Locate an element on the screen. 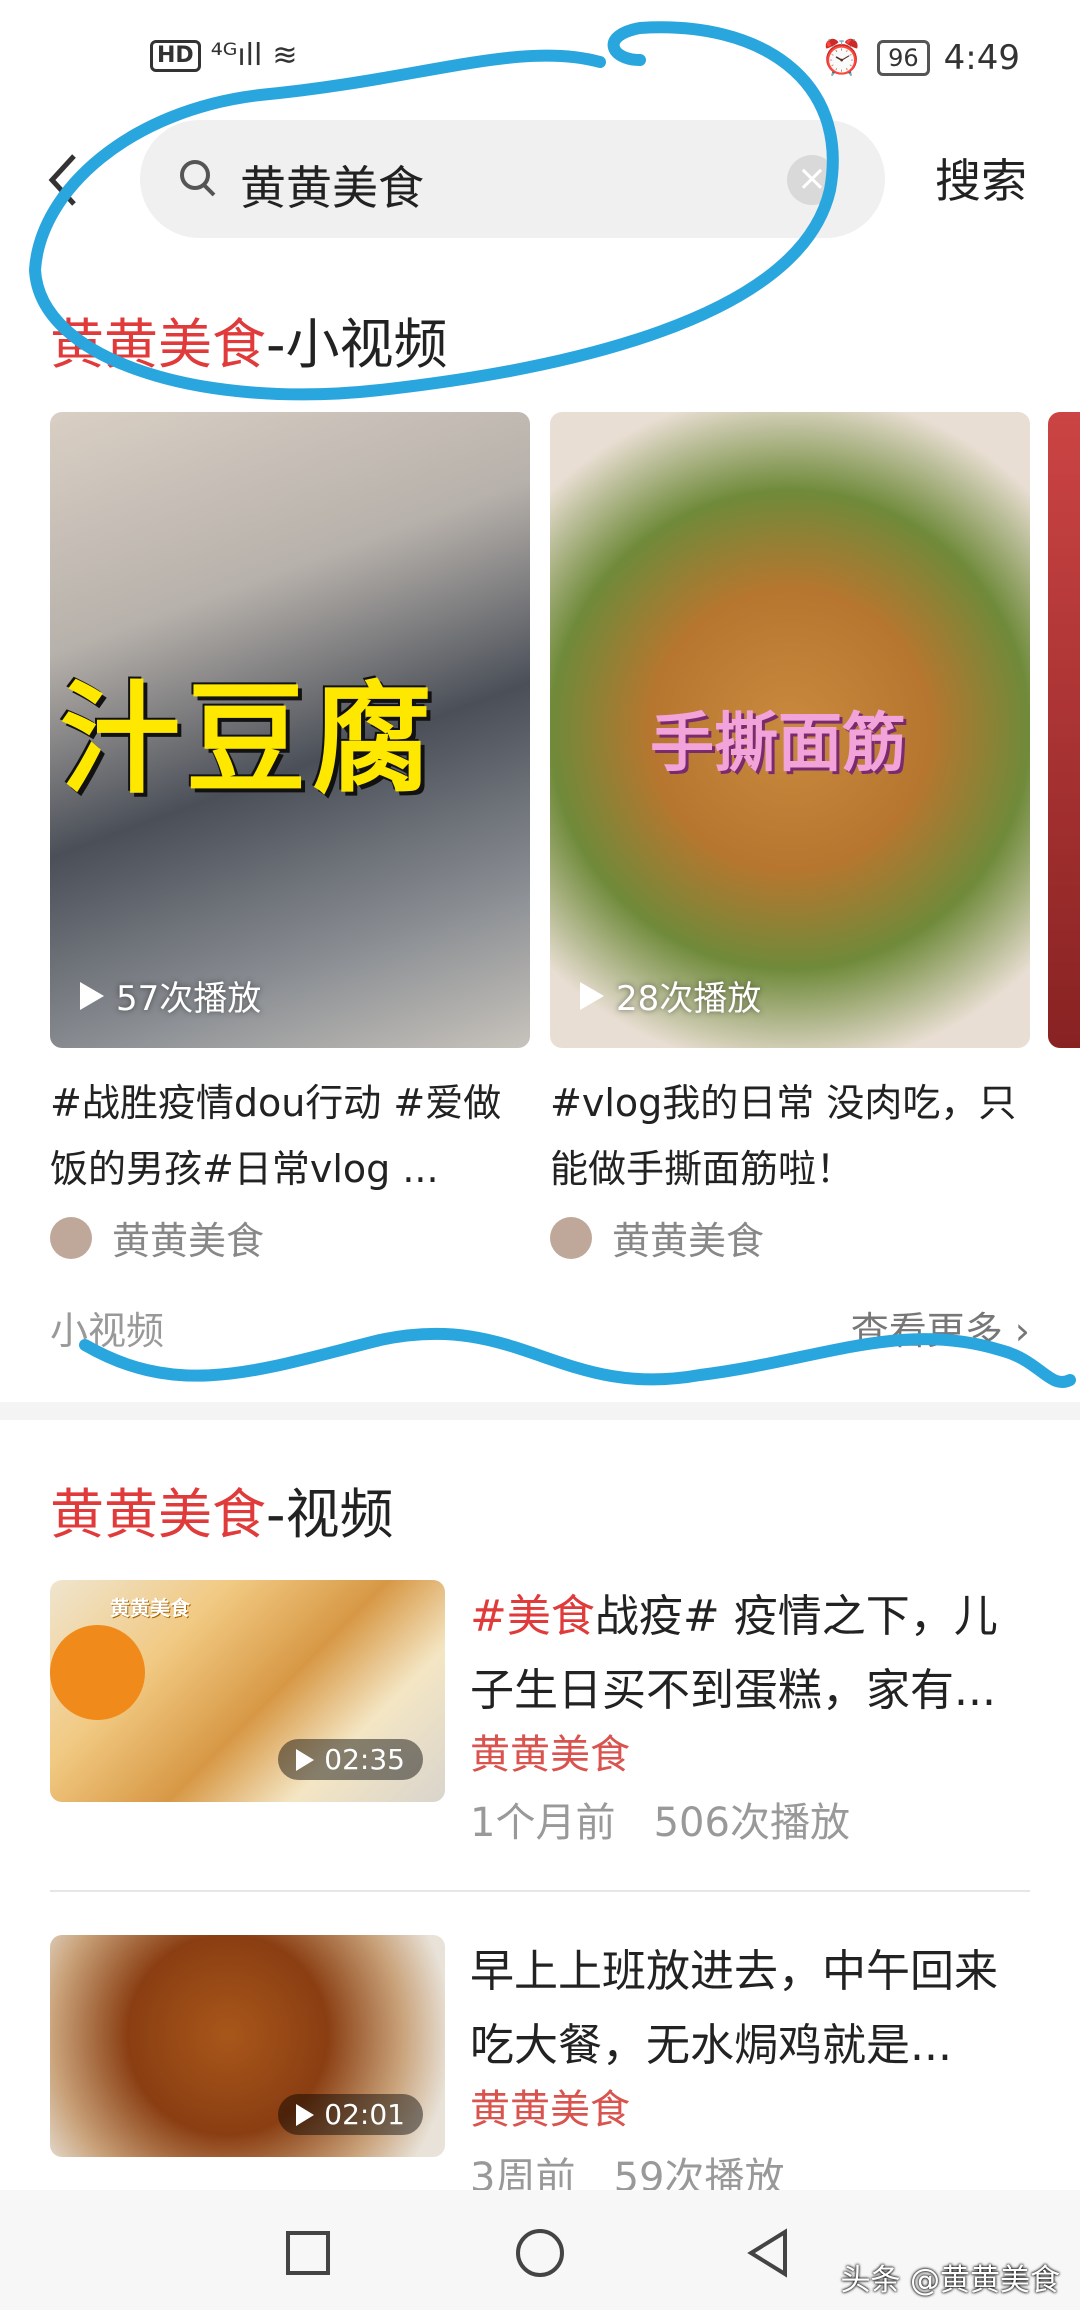 This screenshot has height=2310, width=1080. video-thumbnail: 02:01 is located at coordinates (247, 2046).